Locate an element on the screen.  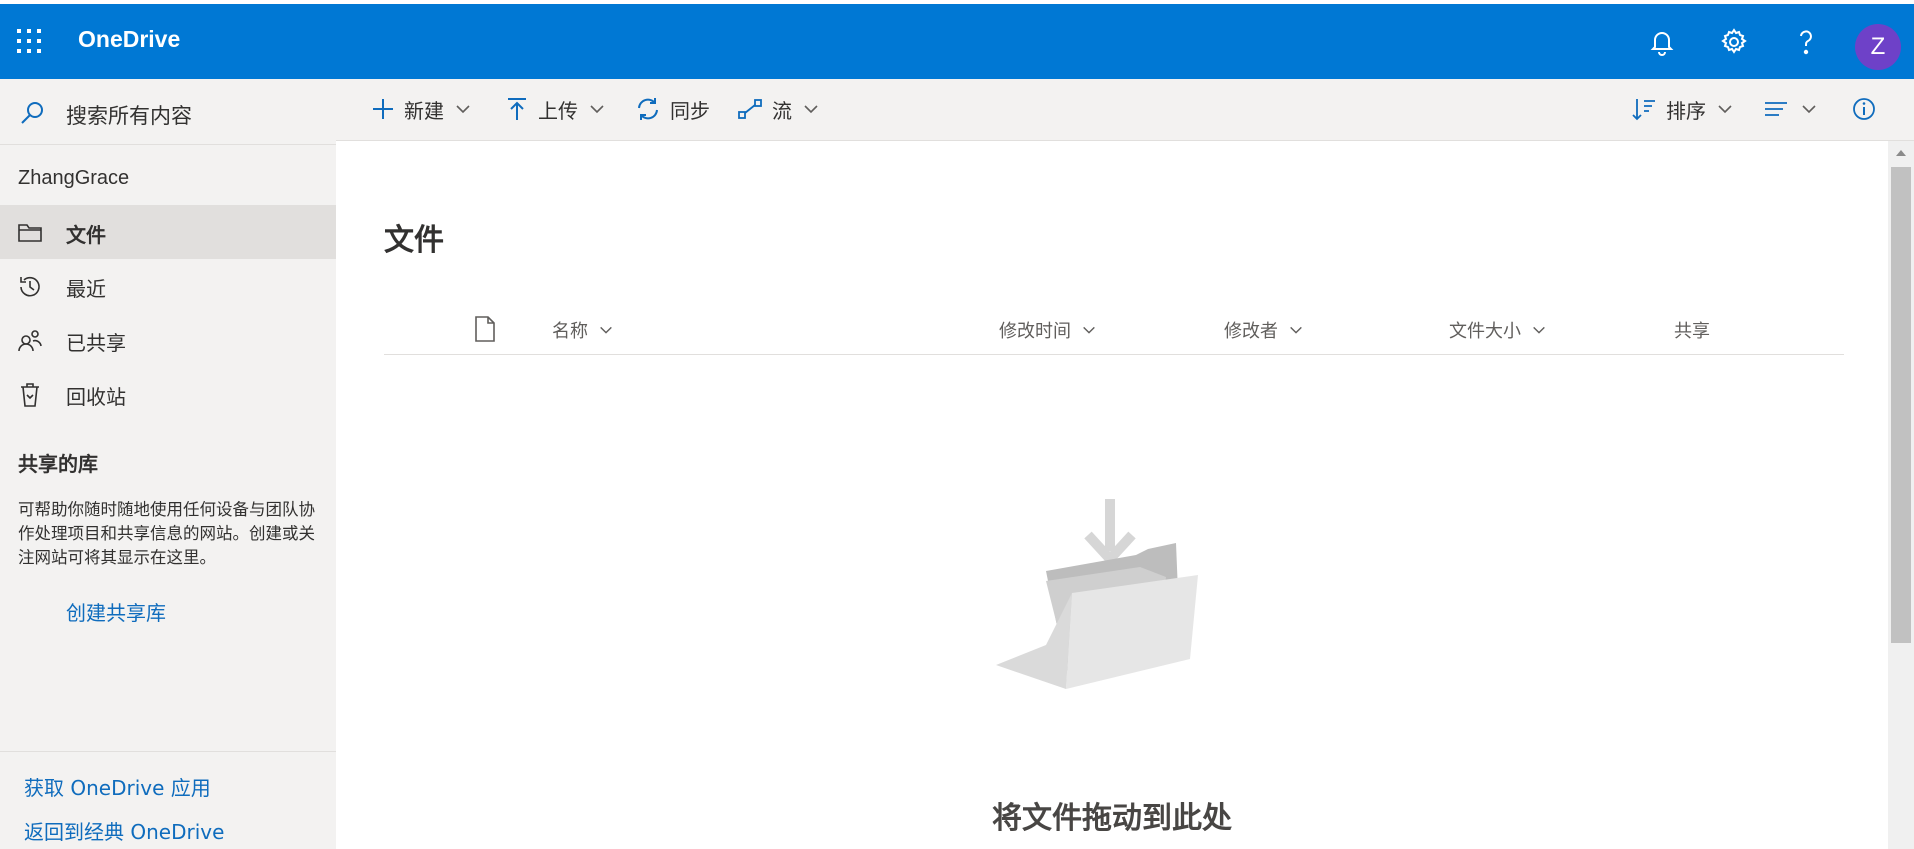
column-modified-by: 修改者 is located at coordinates (1264, 330).